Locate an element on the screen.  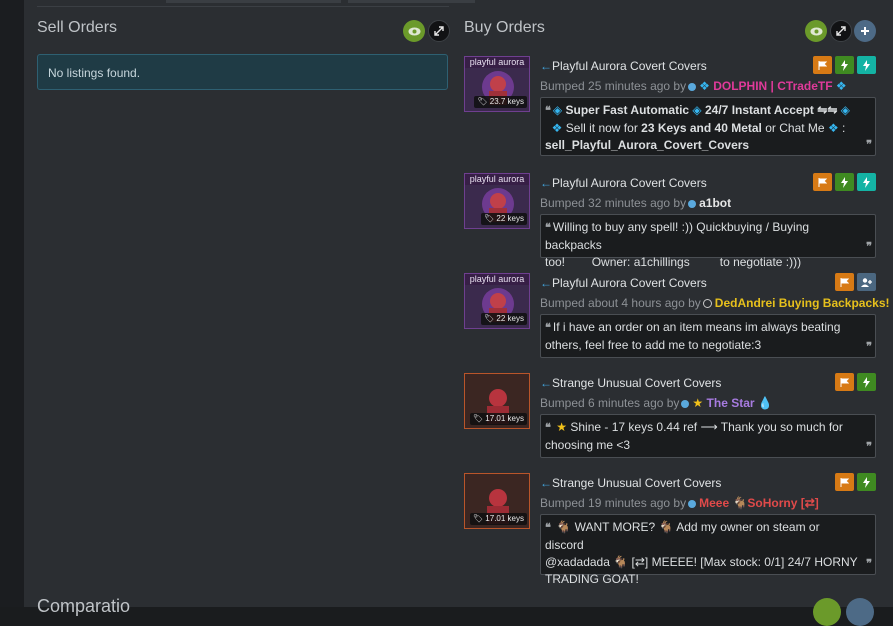
bumped-line: Bumped 6 minutes ago by ★ The Star 💧 is located at coordinates (656, 403).